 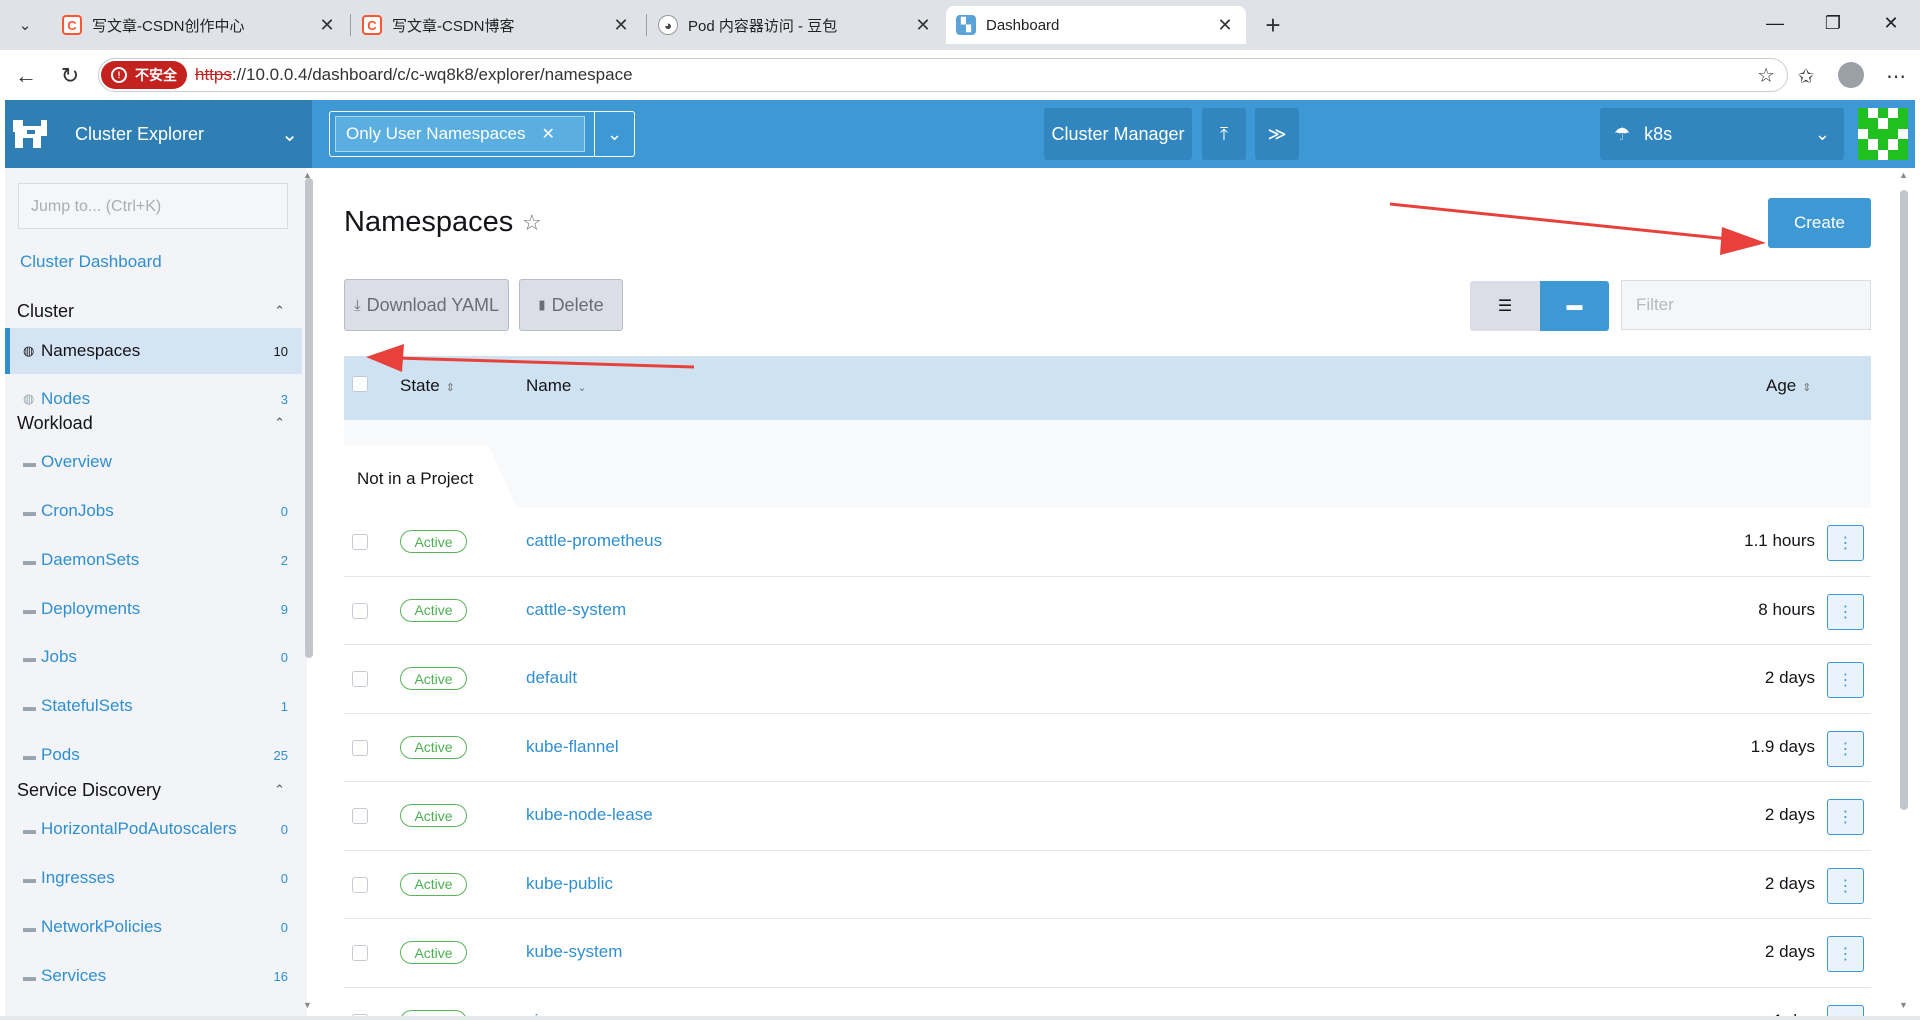 I want to click on column-label: Age, so click(x=1781, y=385).